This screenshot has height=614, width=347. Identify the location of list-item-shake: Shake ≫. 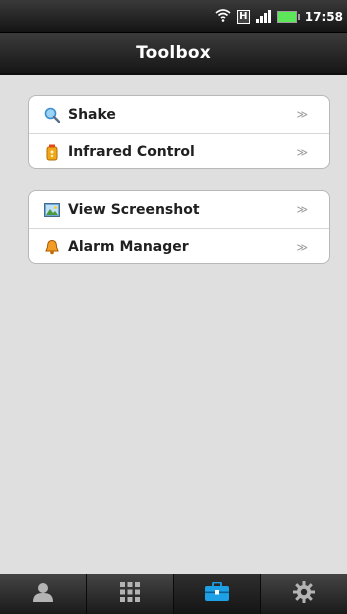
(179, 114).